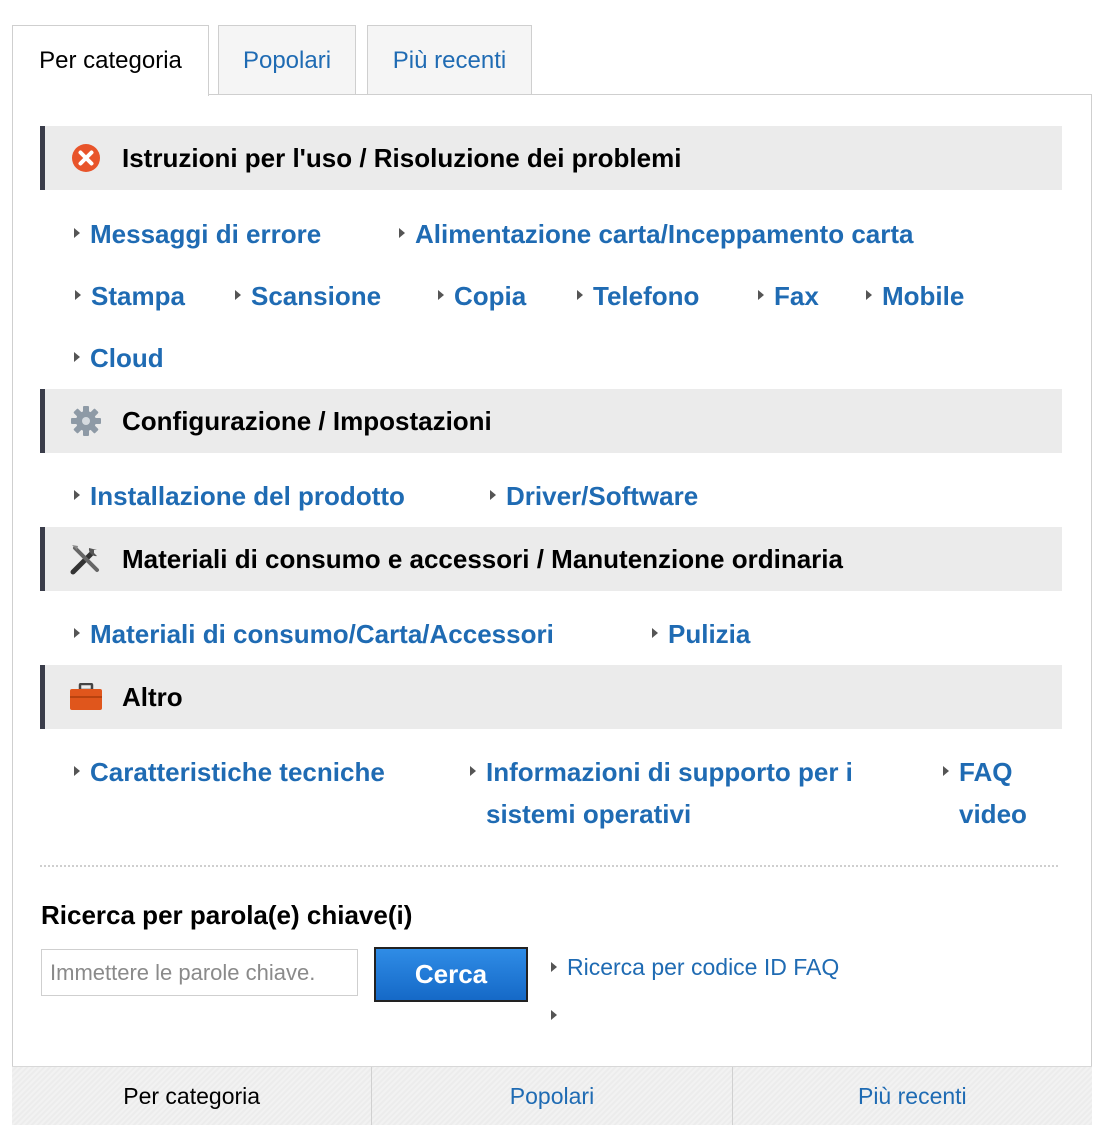 The height and width of the screenshot is (1125, 1096). I want to click on toolbox-icon, so click(86, 697).